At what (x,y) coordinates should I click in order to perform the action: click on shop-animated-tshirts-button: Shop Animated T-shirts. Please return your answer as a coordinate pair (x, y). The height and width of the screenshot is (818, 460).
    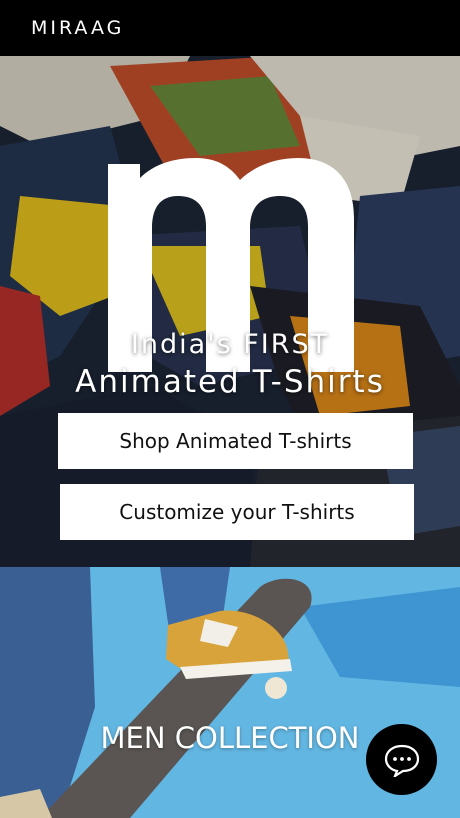
    Looking at the image, I should click on (235, 441).